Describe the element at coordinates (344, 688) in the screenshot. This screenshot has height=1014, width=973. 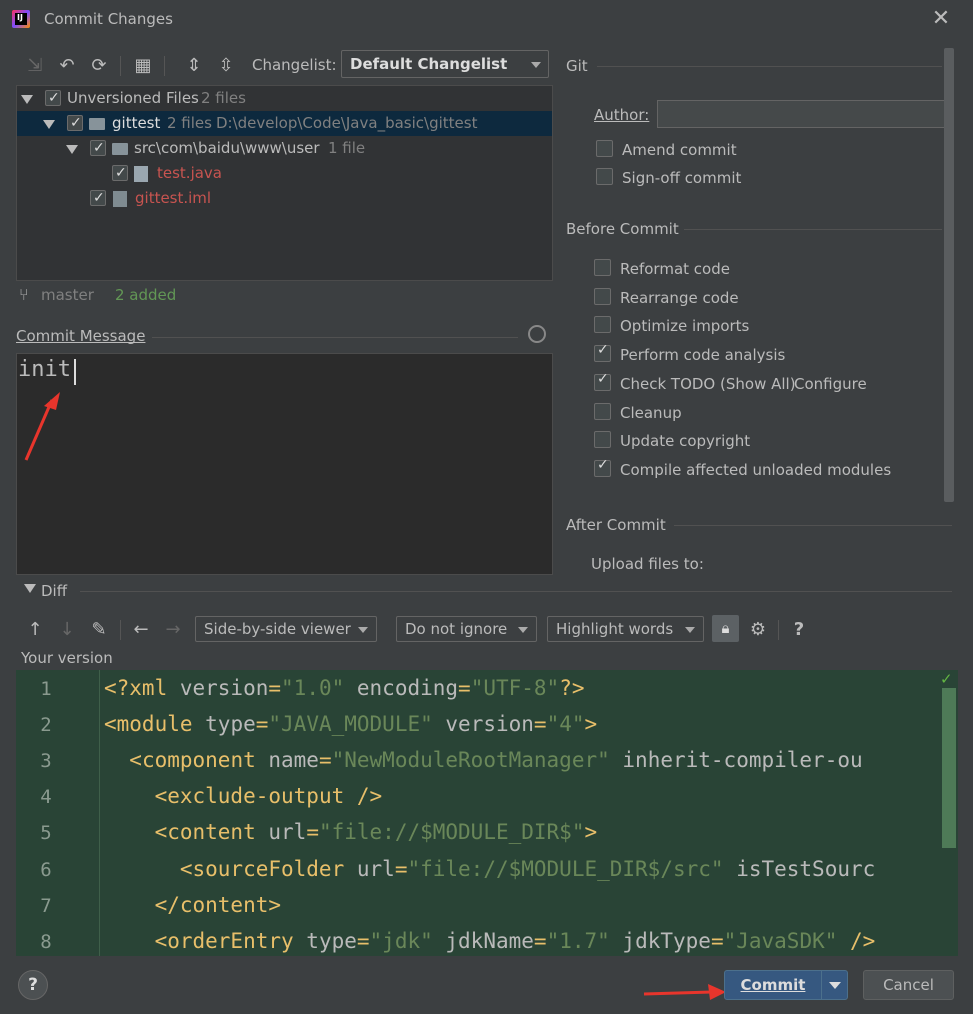
I see `code-line: <?xml version="1.0" encoding="UTF-8"?>` at that location.